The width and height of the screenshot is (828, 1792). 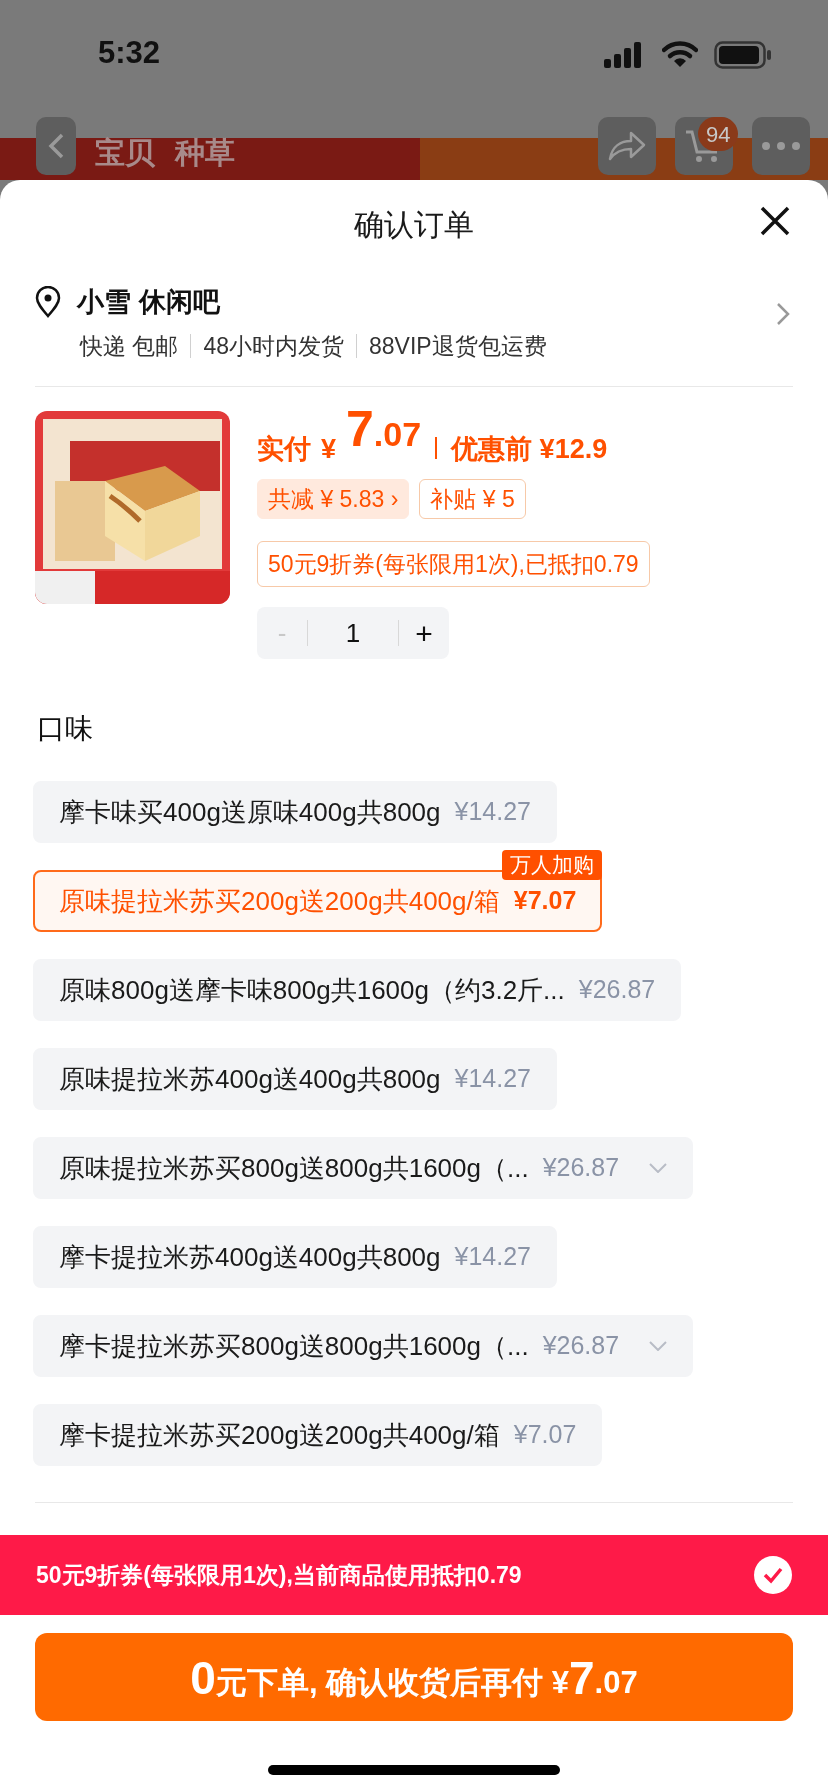 I want to click on checkmark-icon, so click(x=773, y=1575).